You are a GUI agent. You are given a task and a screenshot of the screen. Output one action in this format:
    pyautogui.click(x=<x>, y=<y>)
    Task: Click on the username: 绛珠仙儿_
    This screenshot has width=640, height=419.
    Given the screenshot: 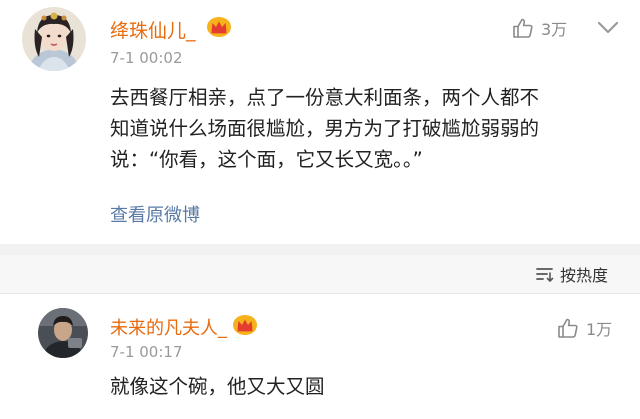 What is the action you would take?
    pyautogui.click(x=153, y=29)
    